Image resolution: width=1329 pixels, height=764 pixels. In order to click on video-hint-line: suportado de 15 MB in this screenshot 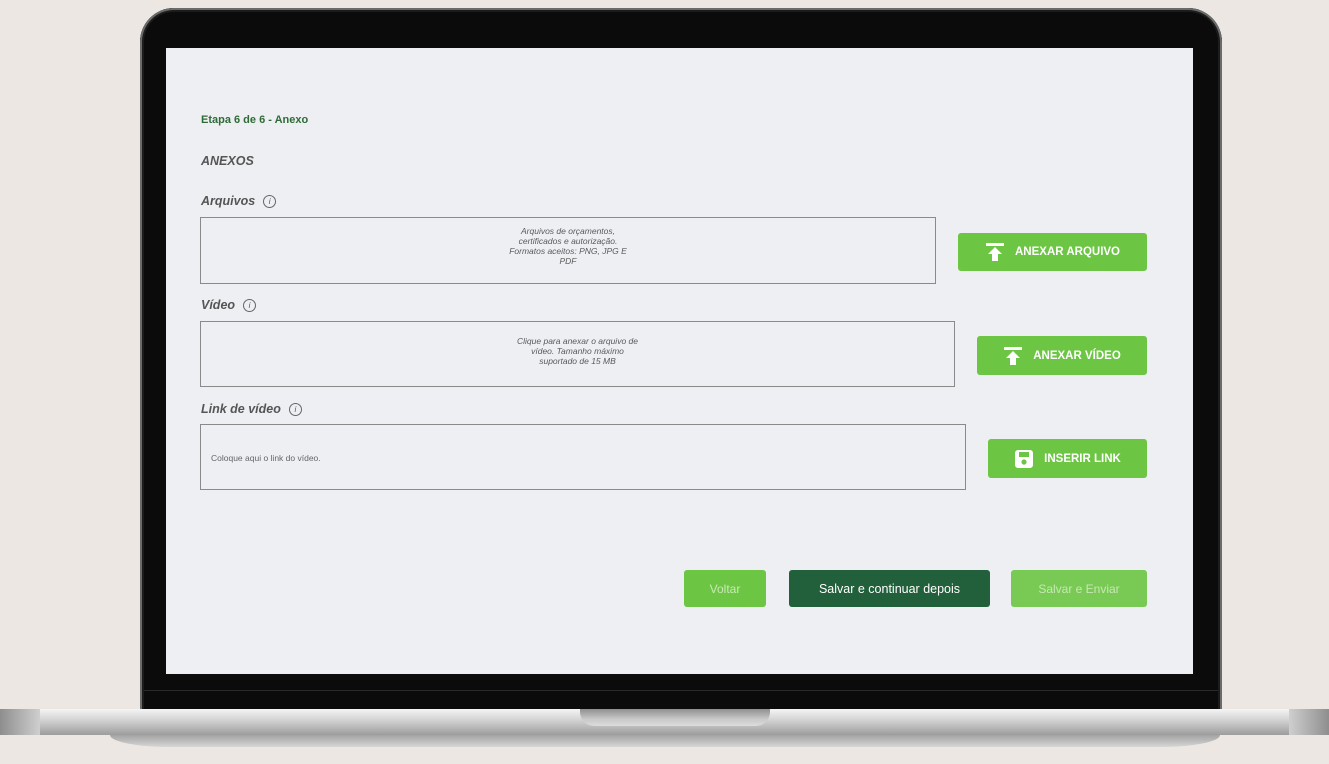, I will do `click(577, 361)`.